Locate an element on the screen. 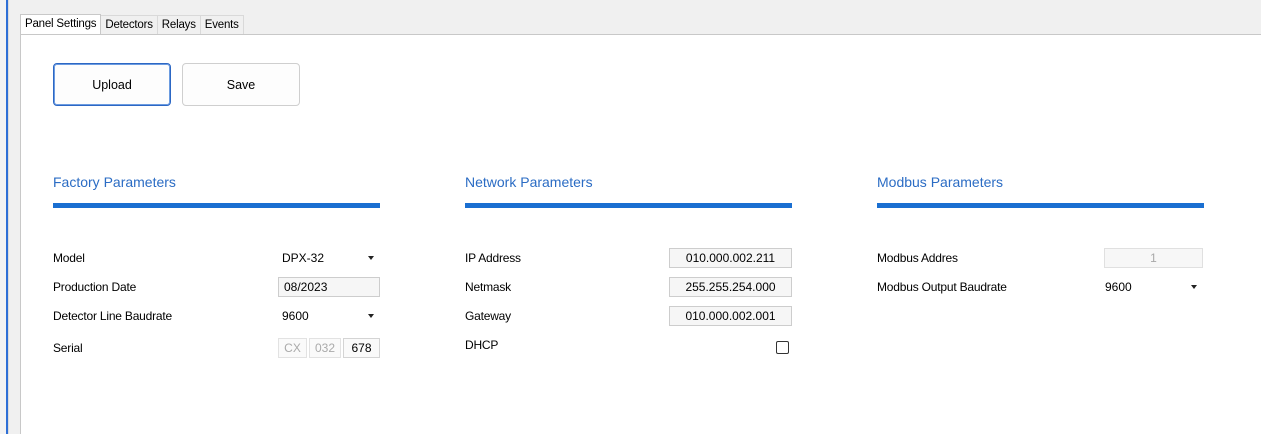 Image resolution: width=1261 pixels, height=434 pixels. ip-address-label: IP Address is located at coordinates (493, 258).